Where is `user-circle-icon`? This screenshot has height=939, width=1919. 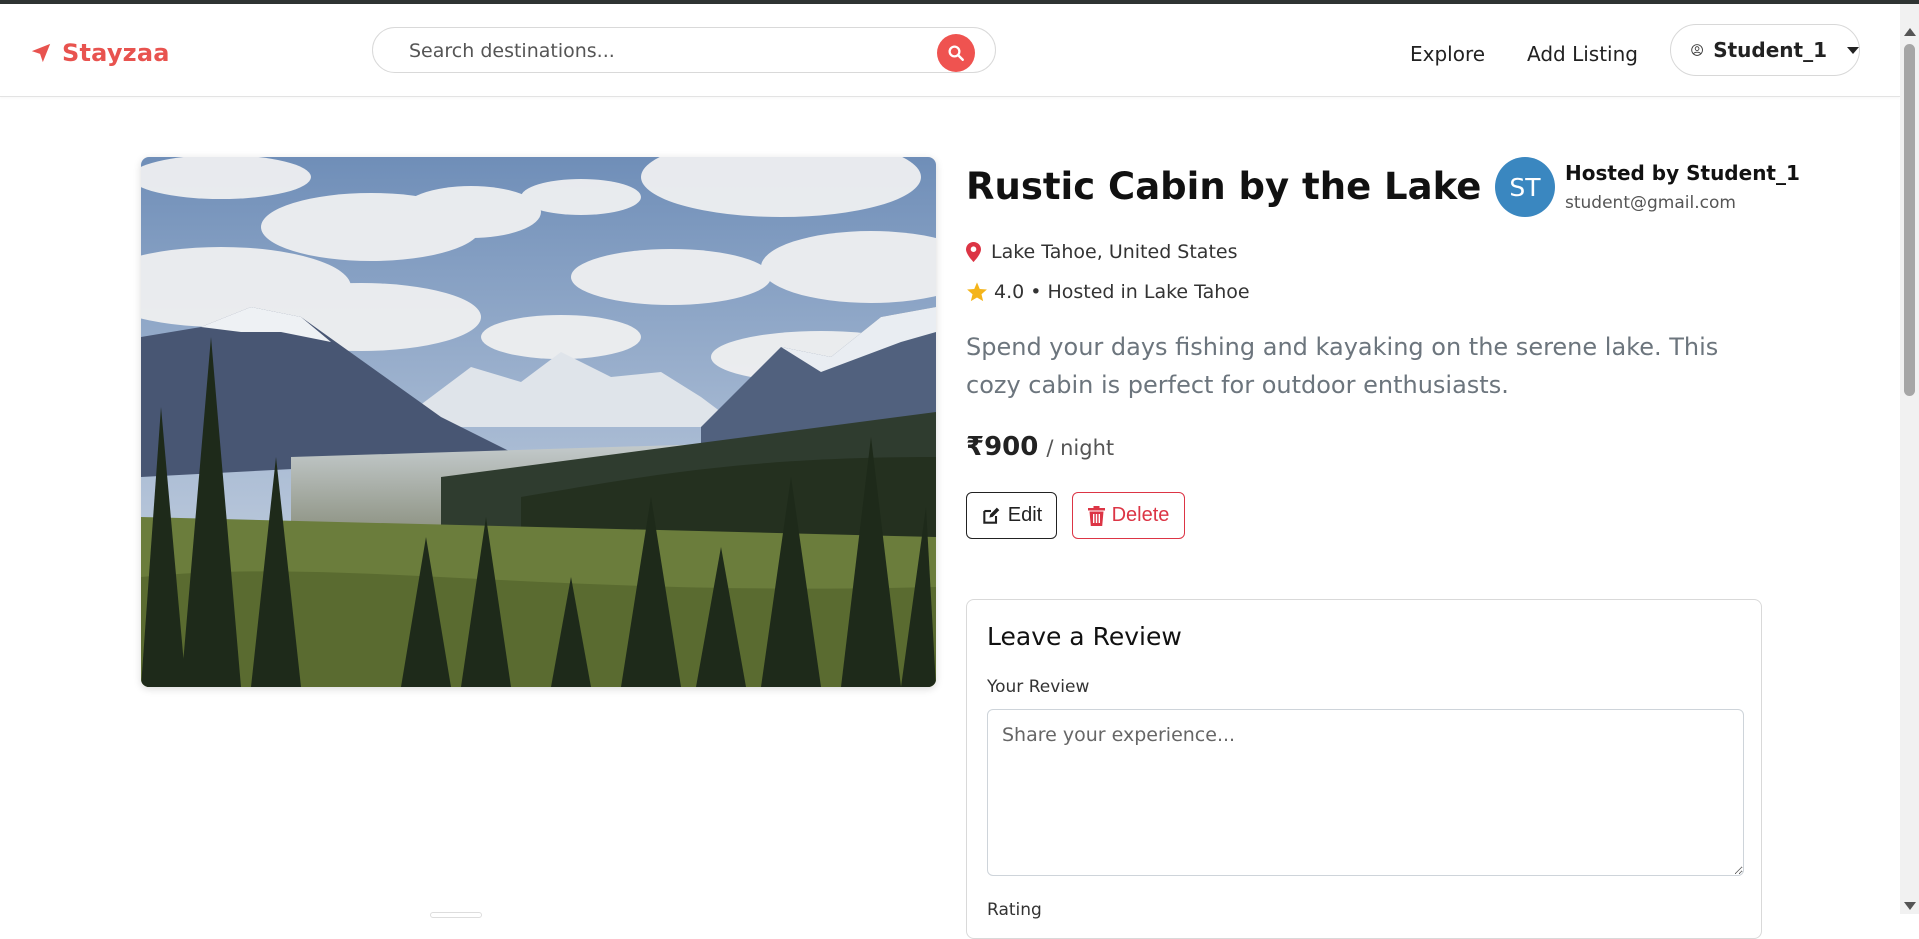
user-circle-icon is located at coordinates (1697, 50).